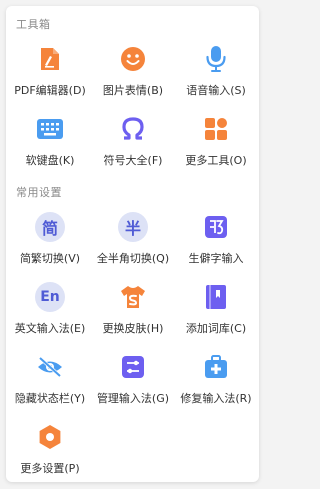 This screenshot has width=320, height=489. Describe the element at coordinates (39, 192) in the screenshot. I see `section-title-common-settings: 常用设置` at that location.